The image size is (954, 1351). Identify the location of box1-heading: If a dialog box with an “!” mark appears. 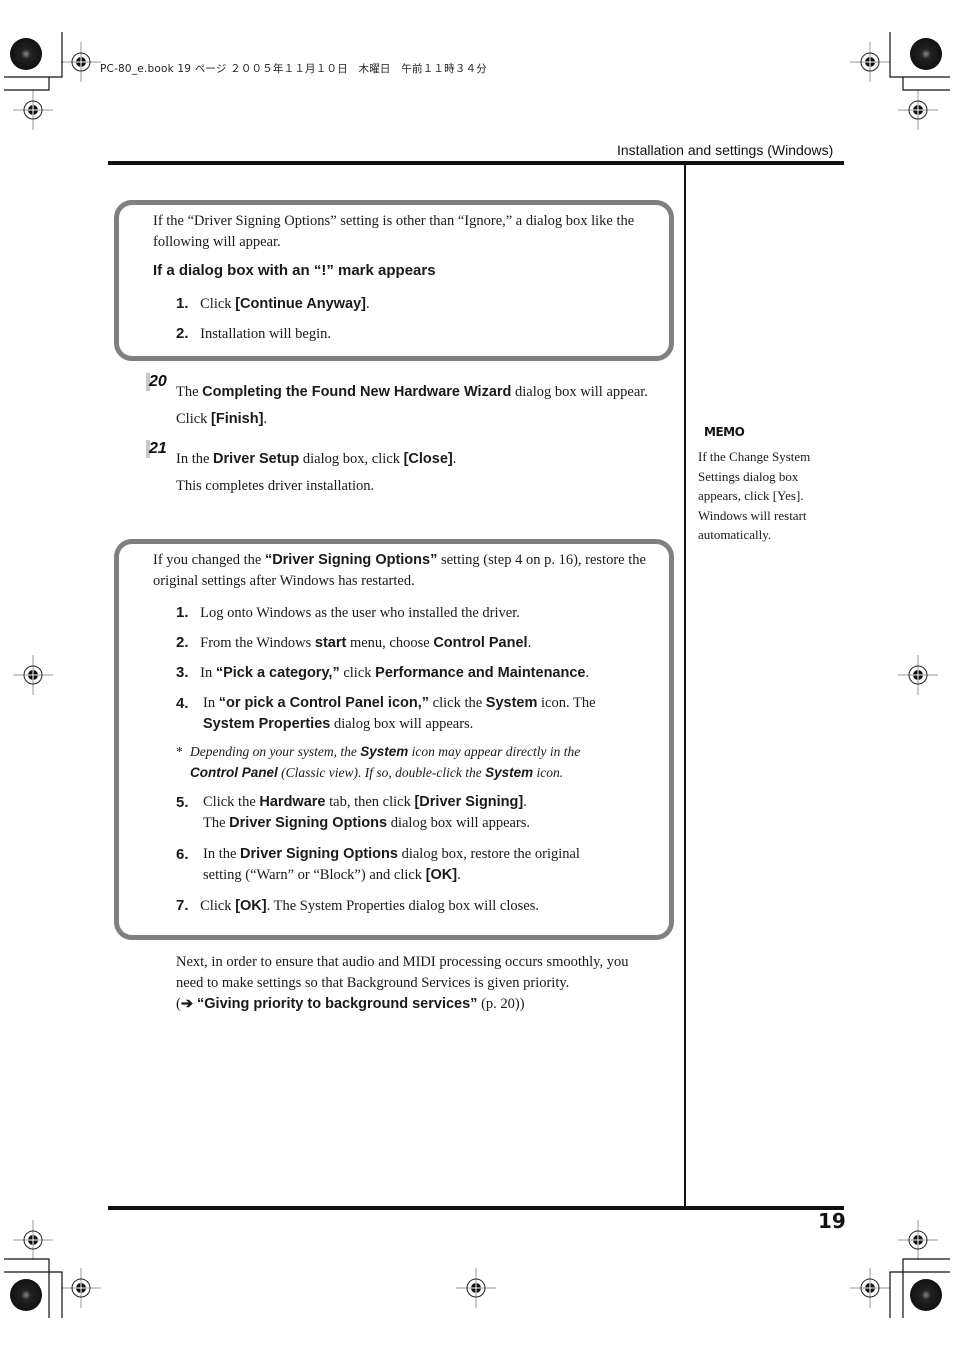
(294, 270).